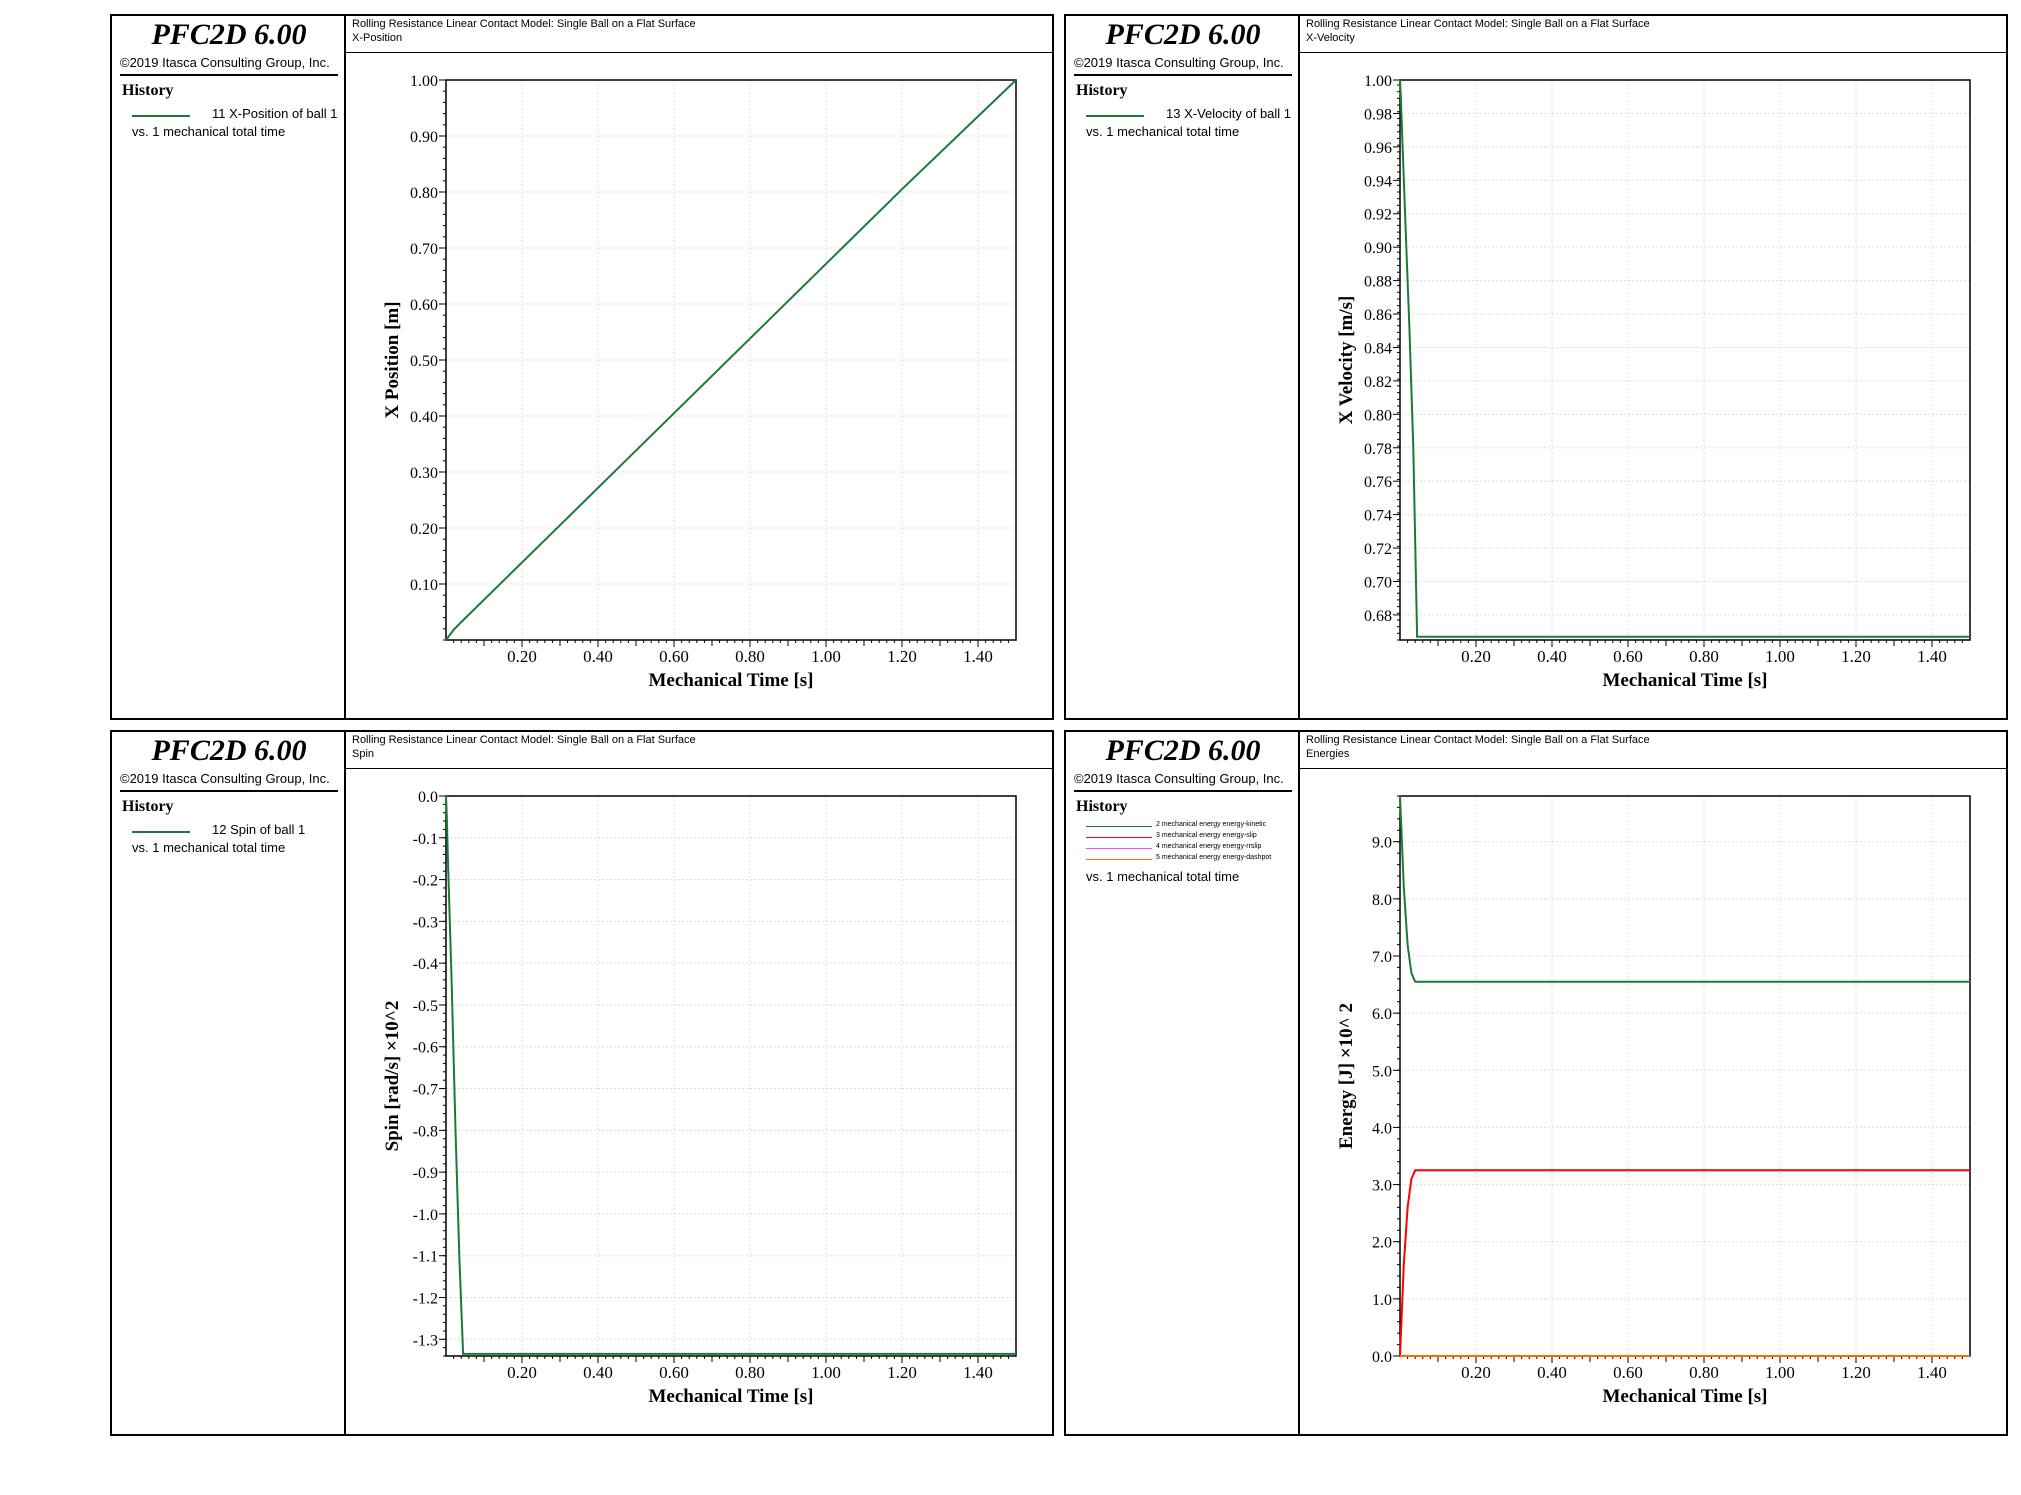 The height and width of the screenshot is (1495, 2021). I want to click on y-tick-label: -1.3, so click(425, 1340).